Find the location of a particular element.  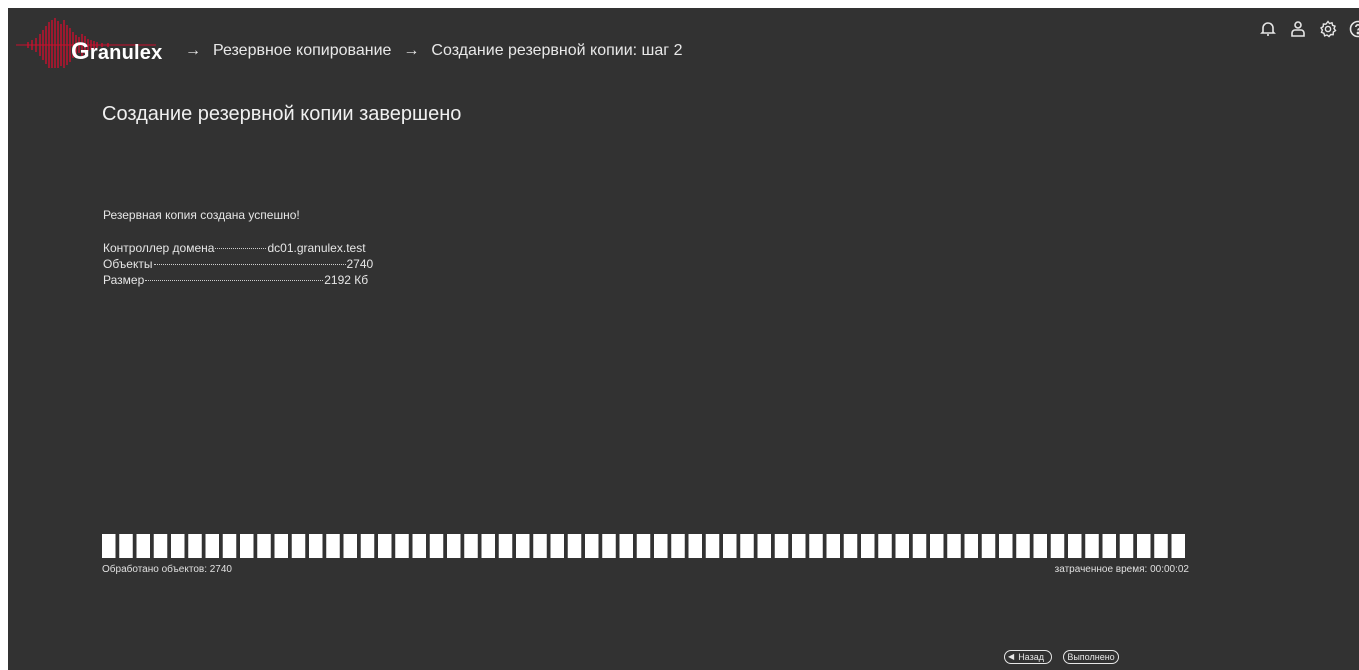

page-title: Создание резервной копии завершено is located at coordinates (282, 114).